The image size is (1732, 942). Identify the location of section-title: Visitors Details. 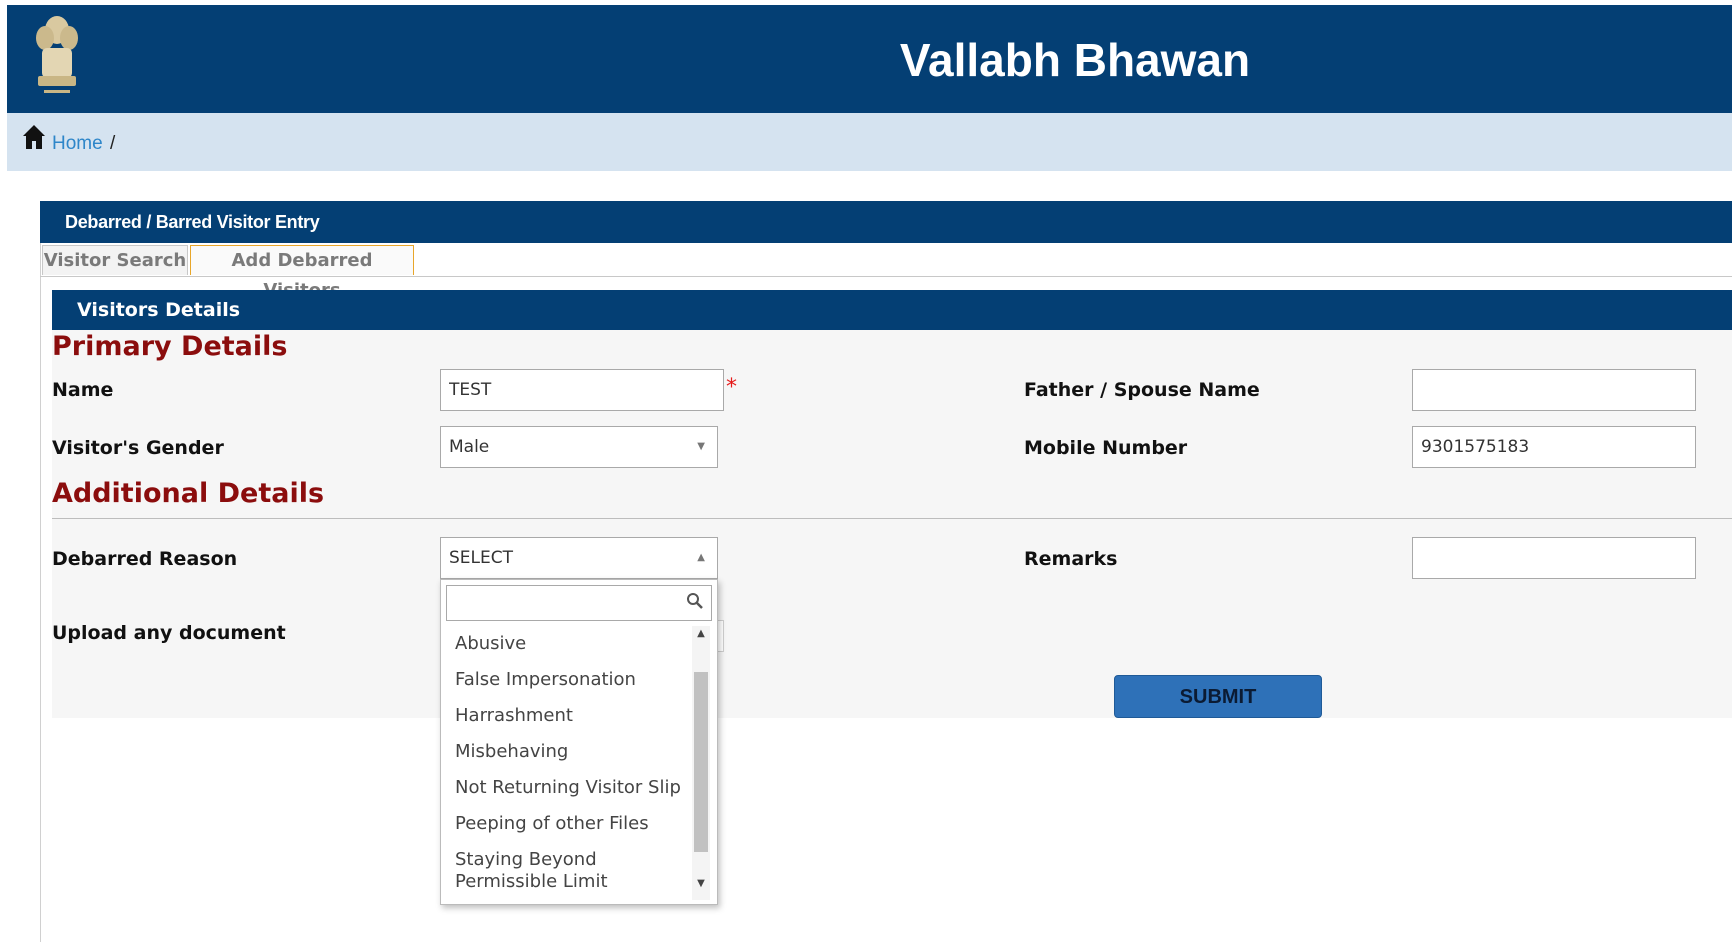
(159, 310).